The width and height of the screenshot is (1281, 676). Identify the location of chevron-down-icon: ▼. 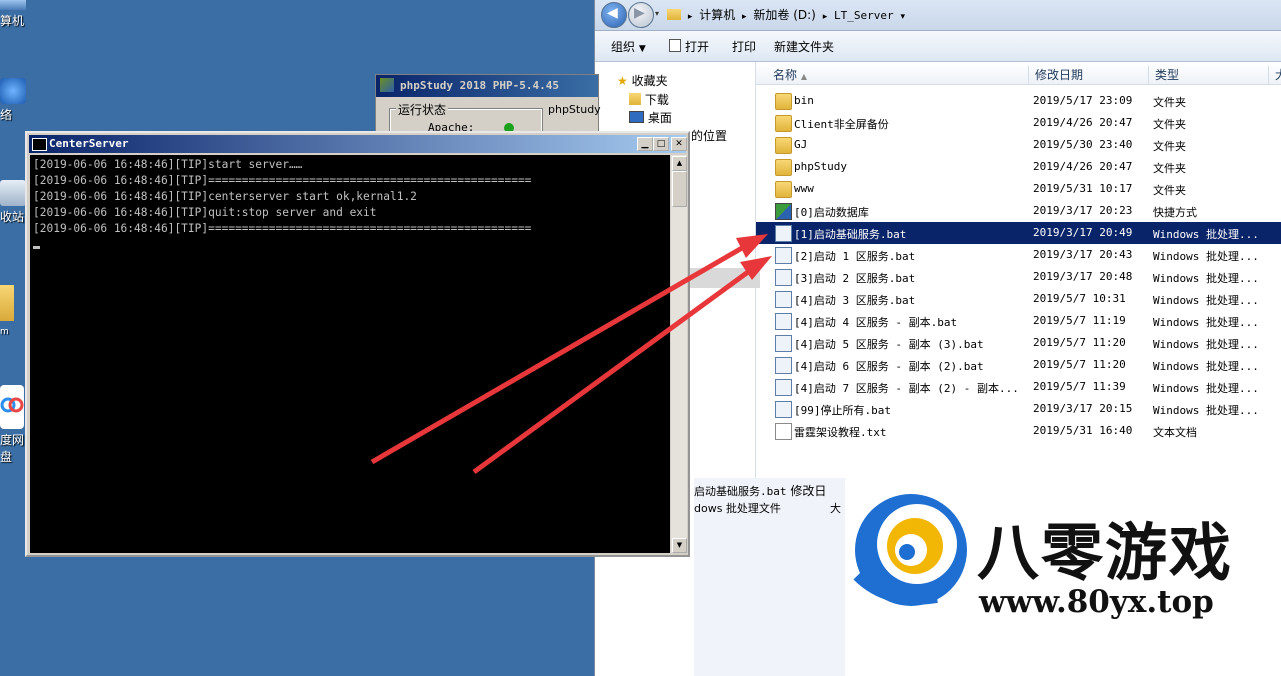
(642, 49).